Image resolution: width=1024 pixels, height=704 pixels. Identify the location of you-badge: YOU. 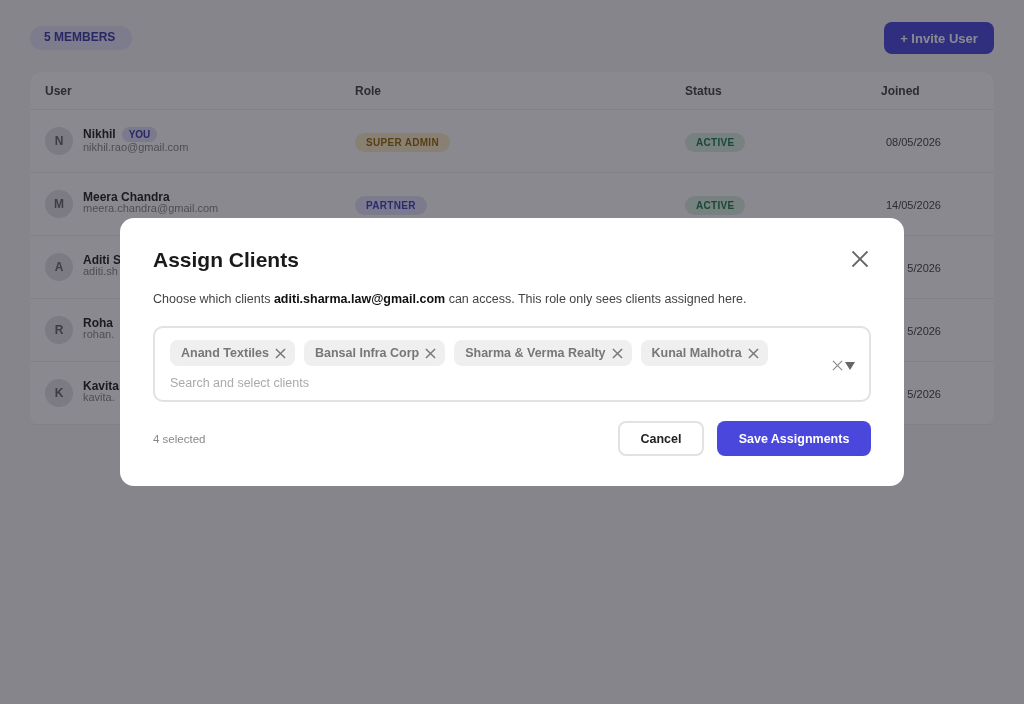
(139, 134).